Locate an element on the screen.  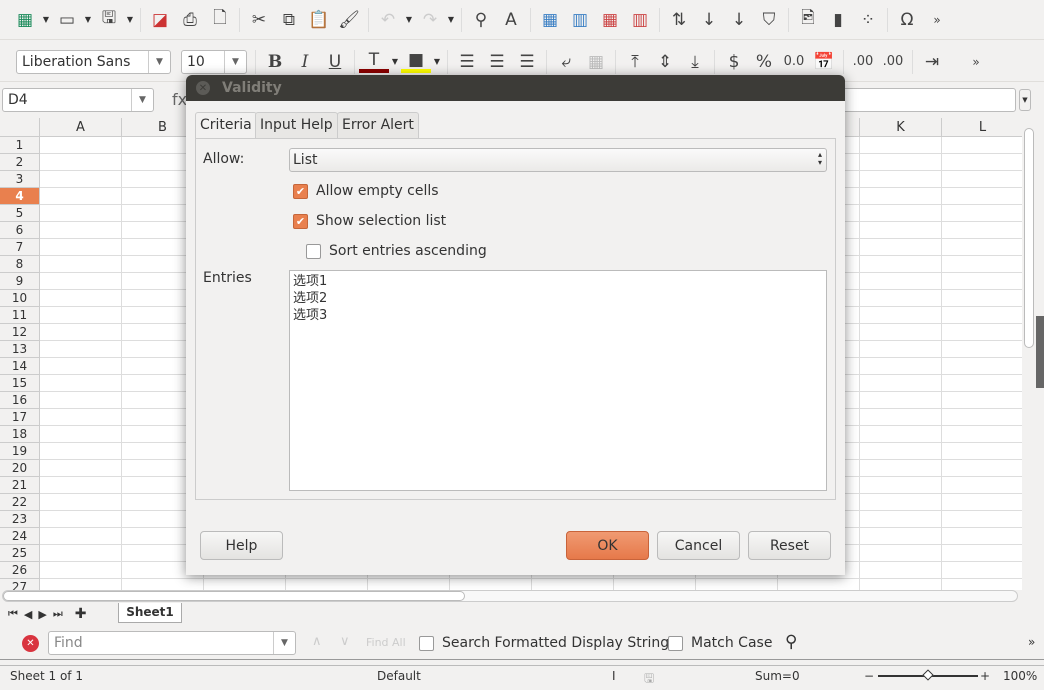
find-next-icon: ∨ is located at coordinates (345, 641).